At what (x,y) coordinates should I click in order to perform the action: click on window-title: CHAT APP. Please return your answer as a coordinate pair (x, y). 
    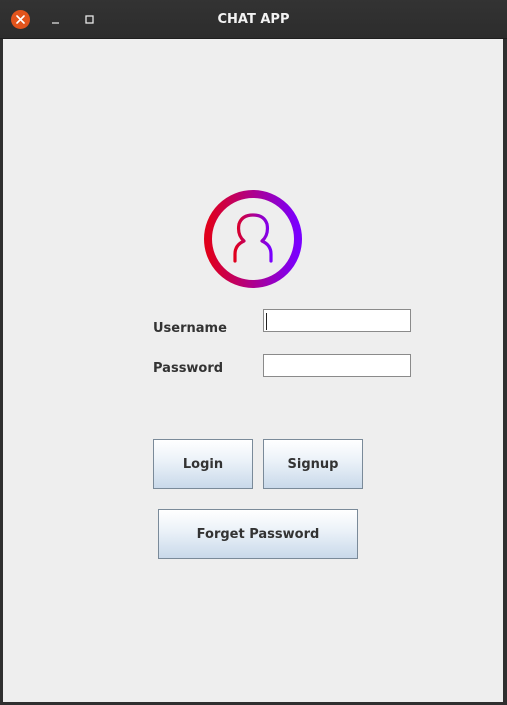
    Looking at the image, I should click on (253, 19).